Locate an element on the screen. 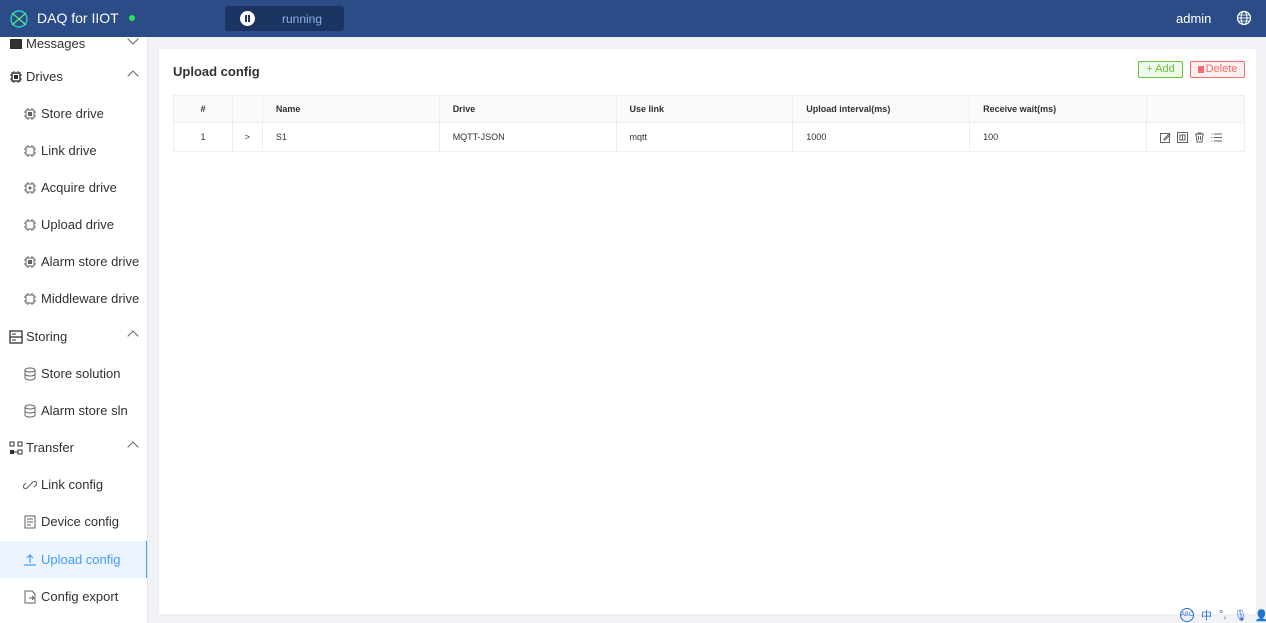  sidebar-item-middleware-drive: Middleware drive is located at coordinates (73, 298).